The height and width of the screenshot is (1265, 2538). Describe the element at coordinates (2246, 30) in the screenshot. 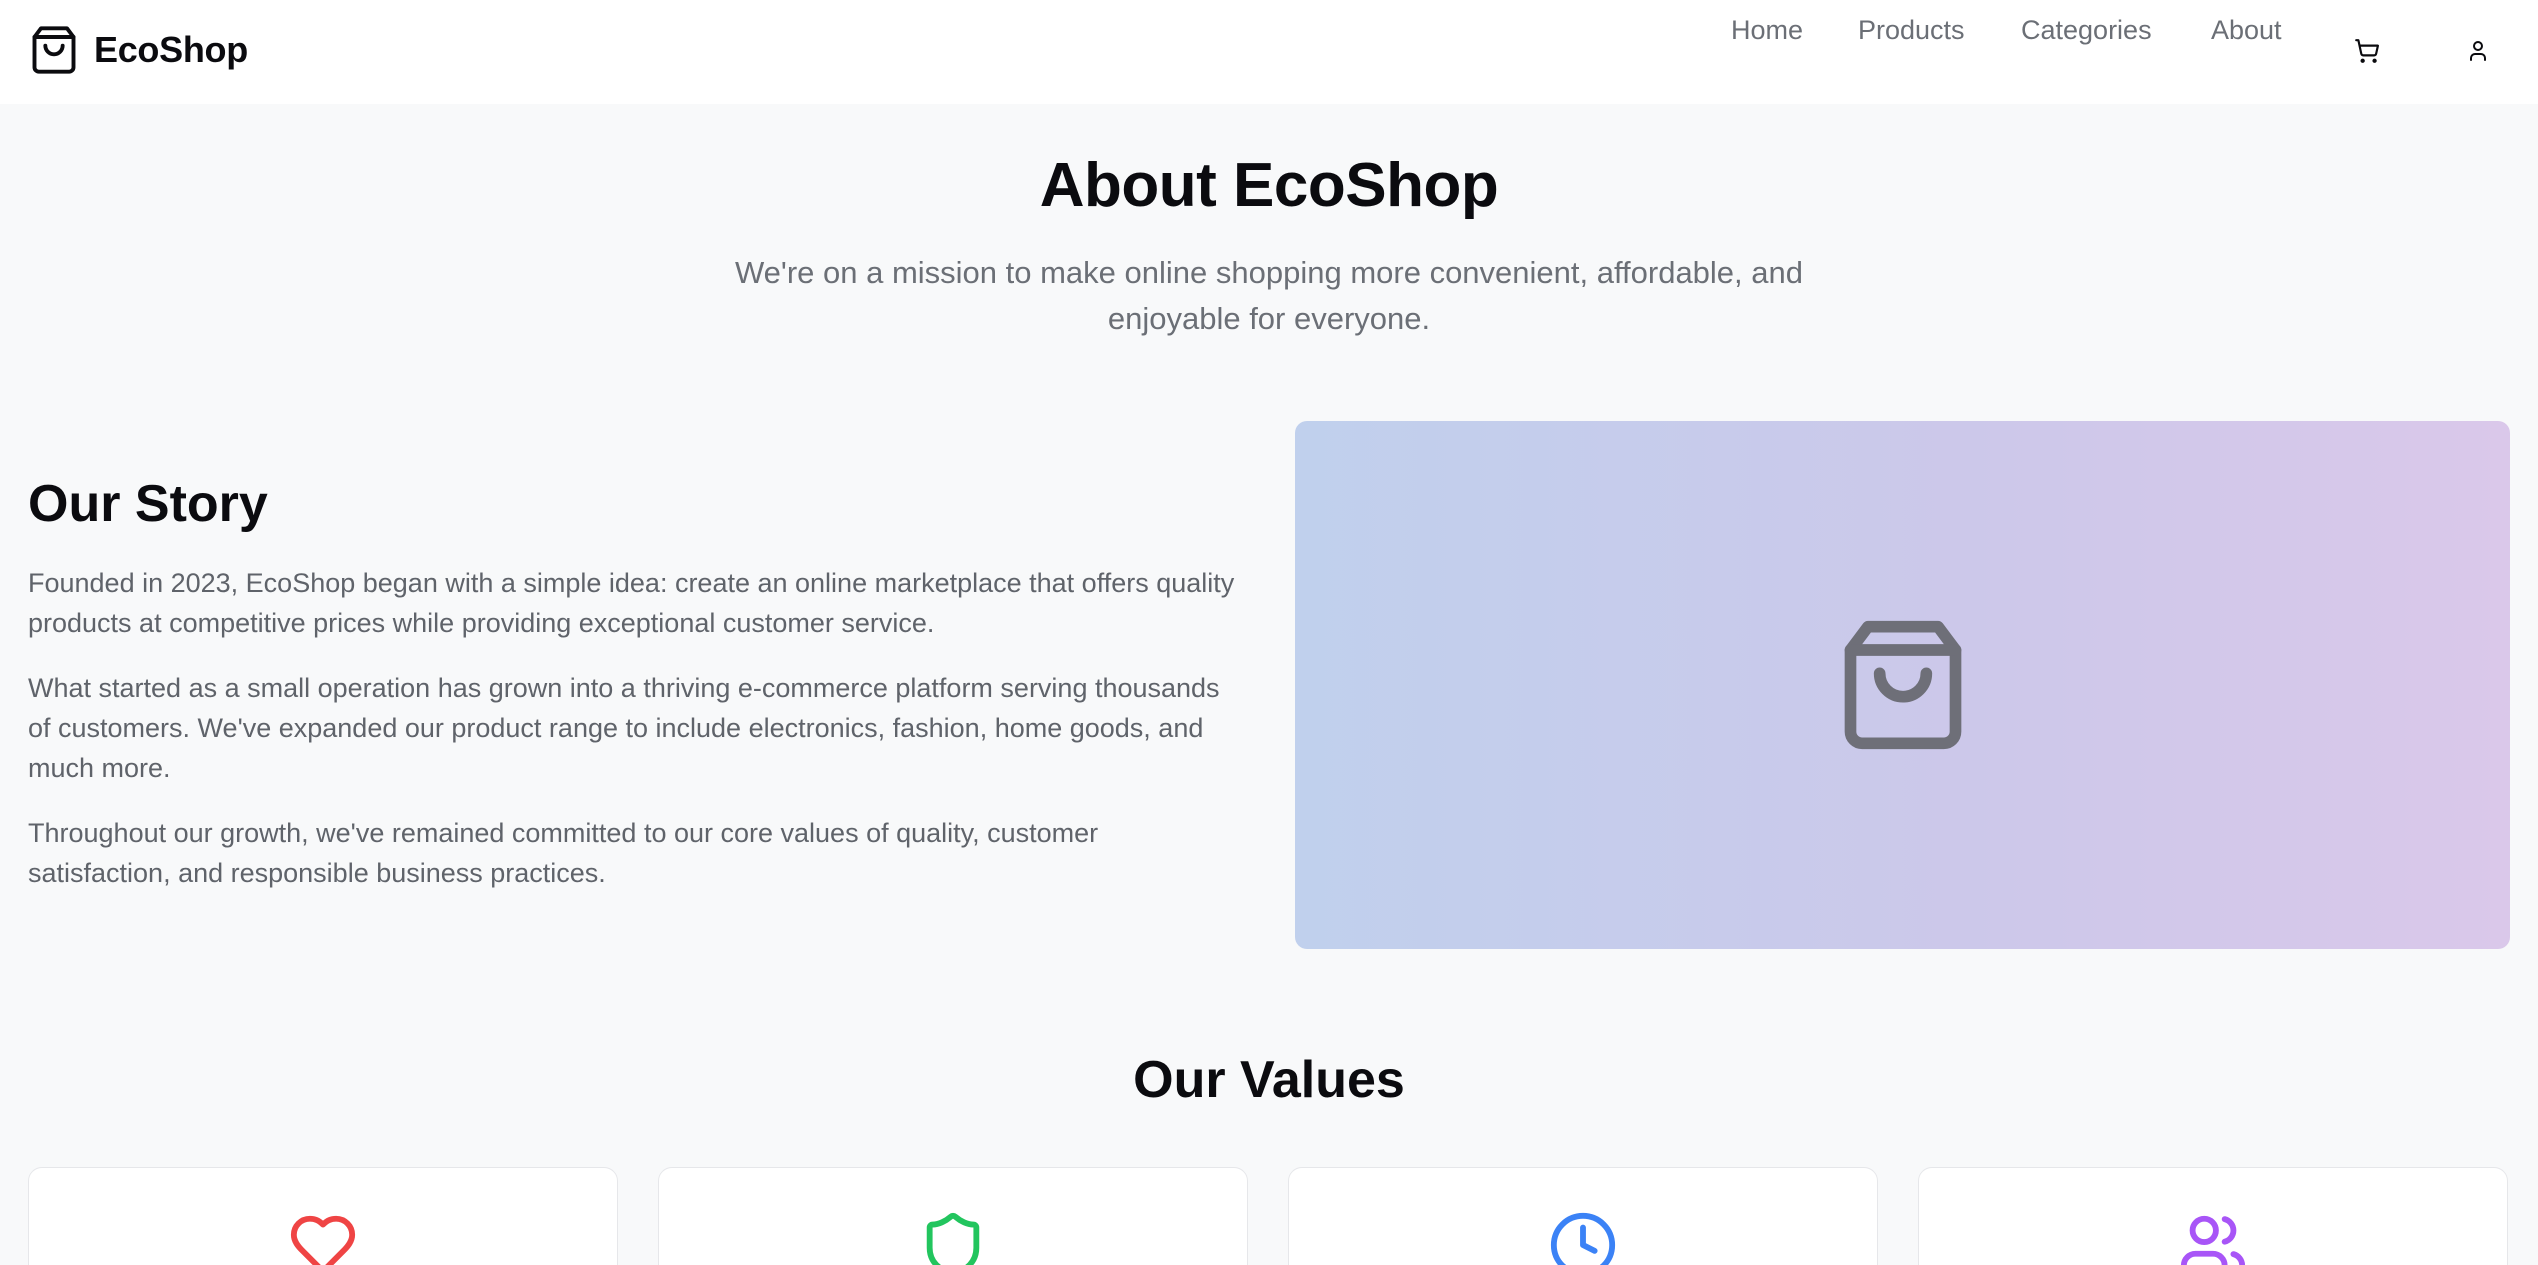

I see `nav-link-about: About` at that location.